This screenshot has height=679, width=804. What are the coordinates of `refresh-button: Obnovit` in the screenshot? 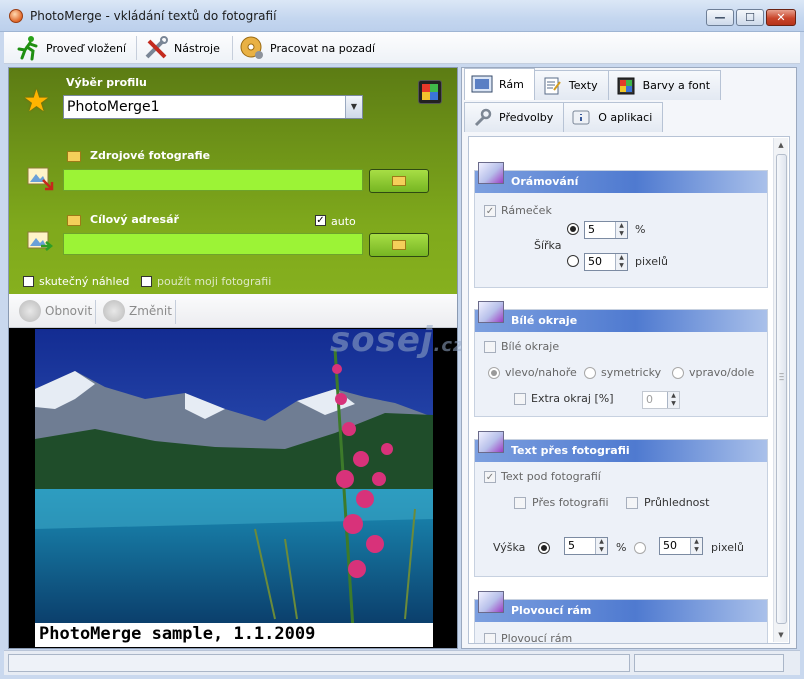 It's located at (55, 311).